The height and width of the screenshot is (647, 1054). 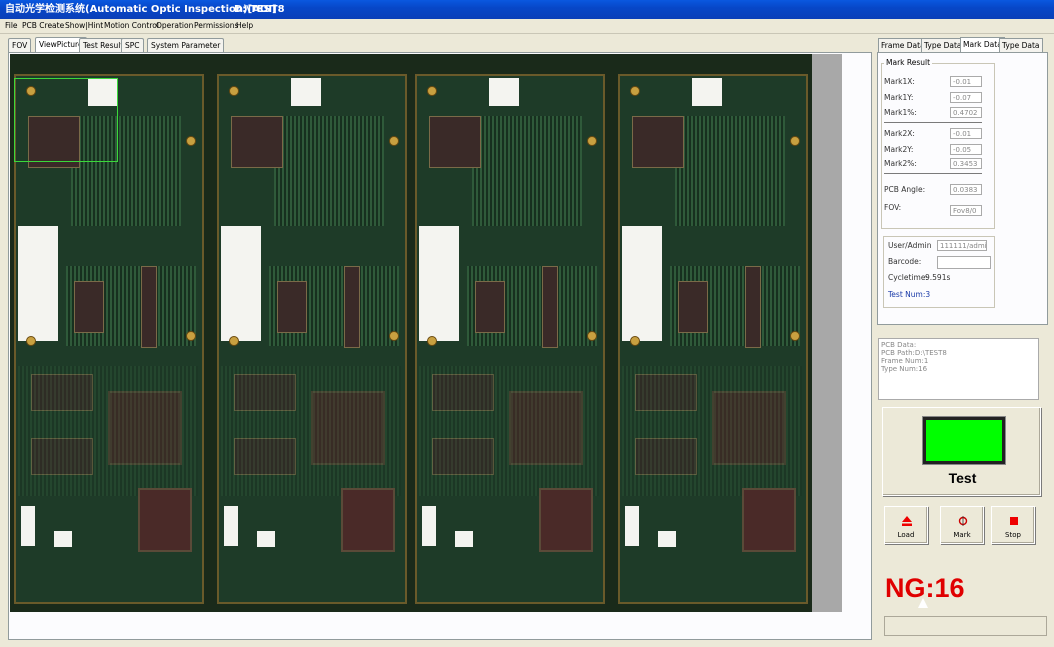 What do you see at coordinates (1014, 521) in the screenshot?
I see `stop-icon` at bounding box center [1014, 521].